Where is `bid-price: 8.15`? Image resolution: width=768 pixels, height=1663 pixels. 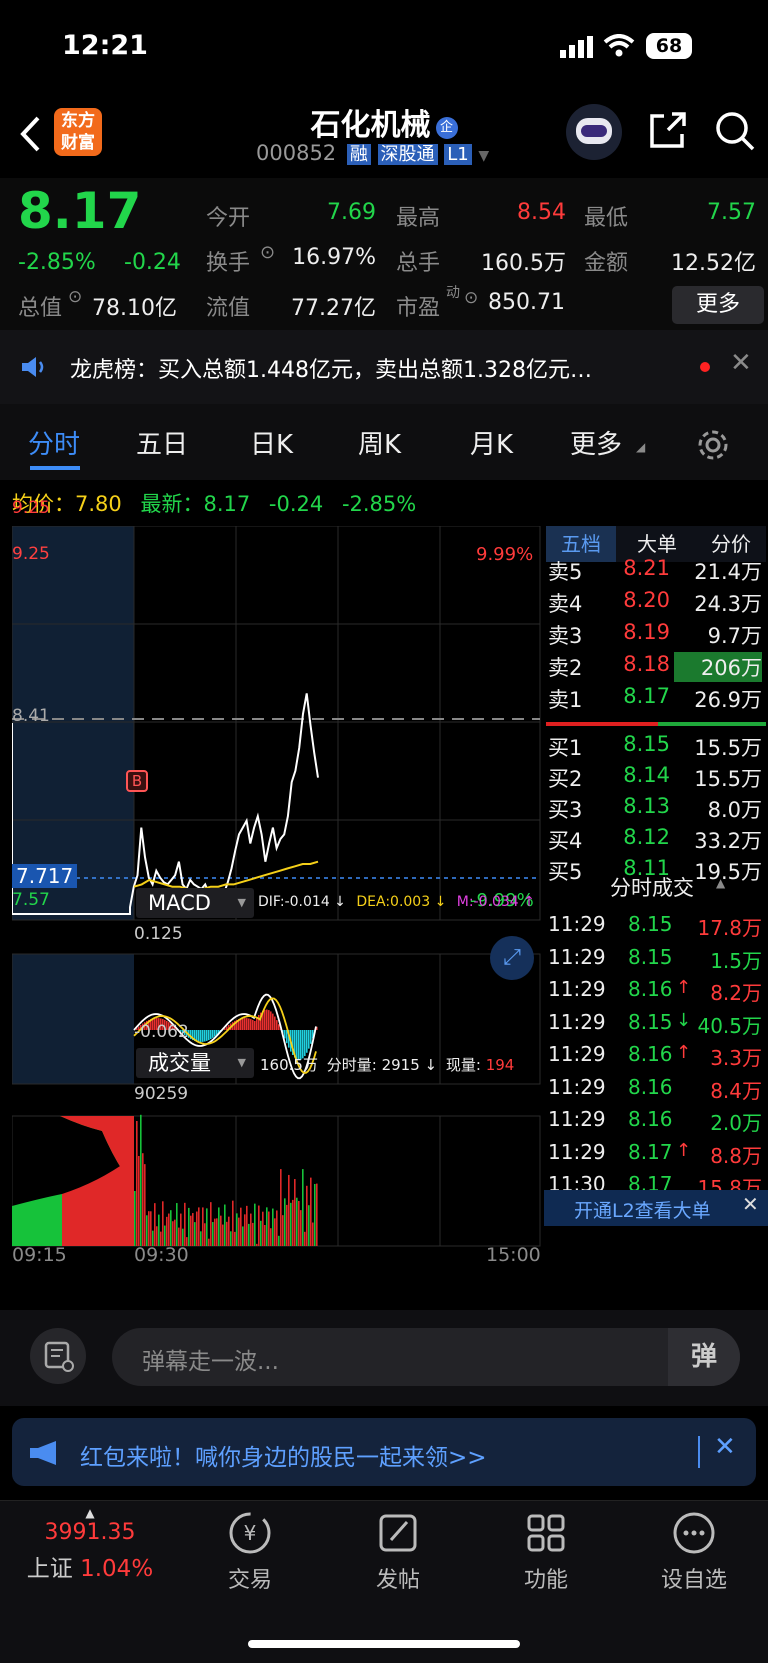 bid-price: 8.15 is located at coordinates (646, 744).